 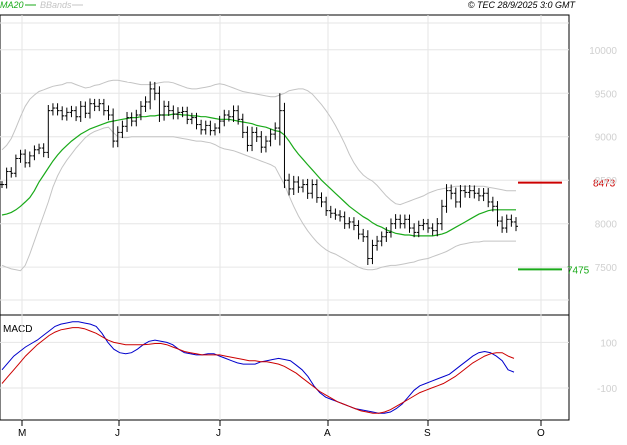 I want to click on macd-y-tick-label: 100, so click(x=608, y=343).